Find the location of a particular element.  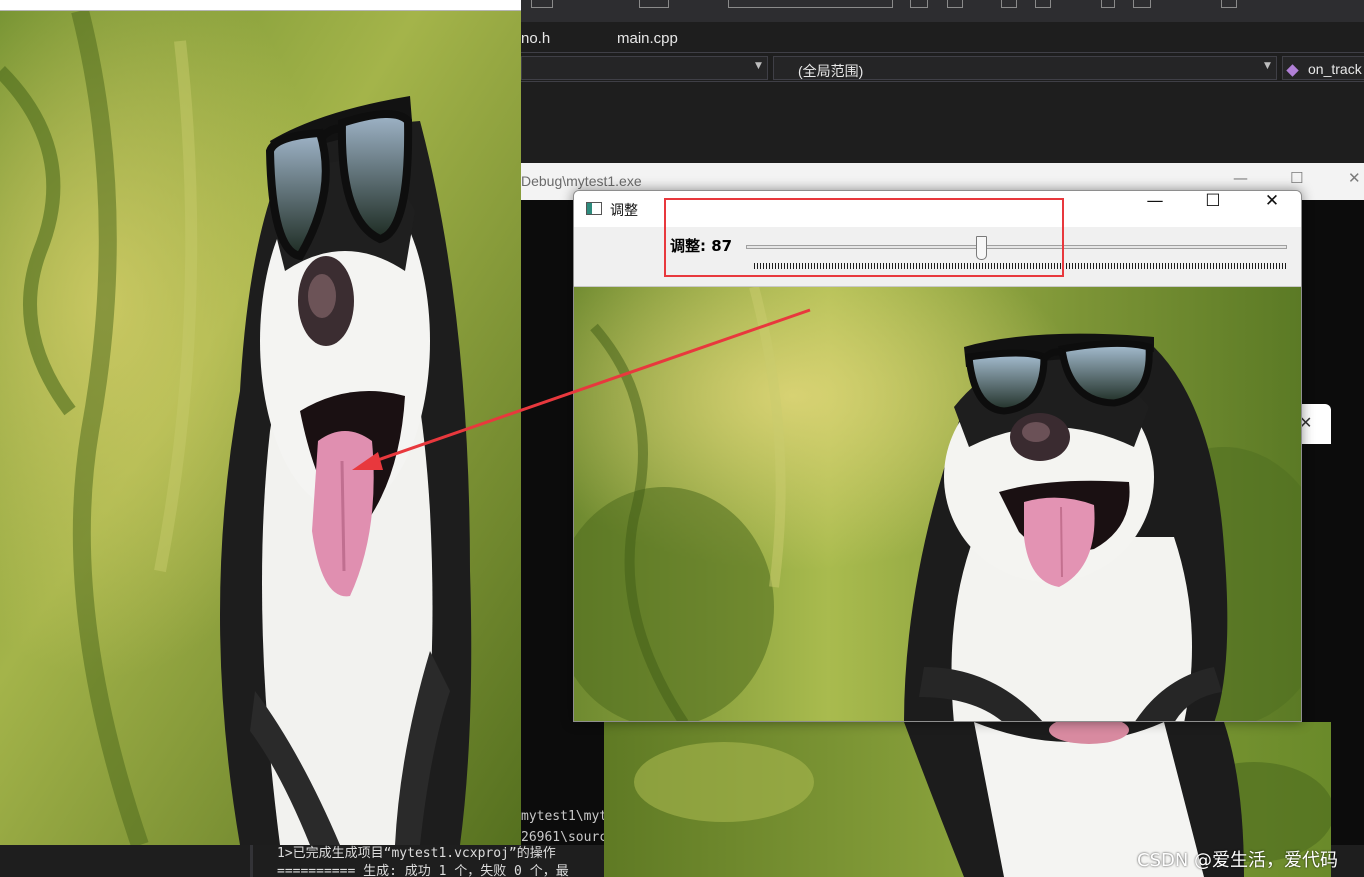

scope-dropdown: (全局范围) ▼ is located at coordinates (1025, 68).